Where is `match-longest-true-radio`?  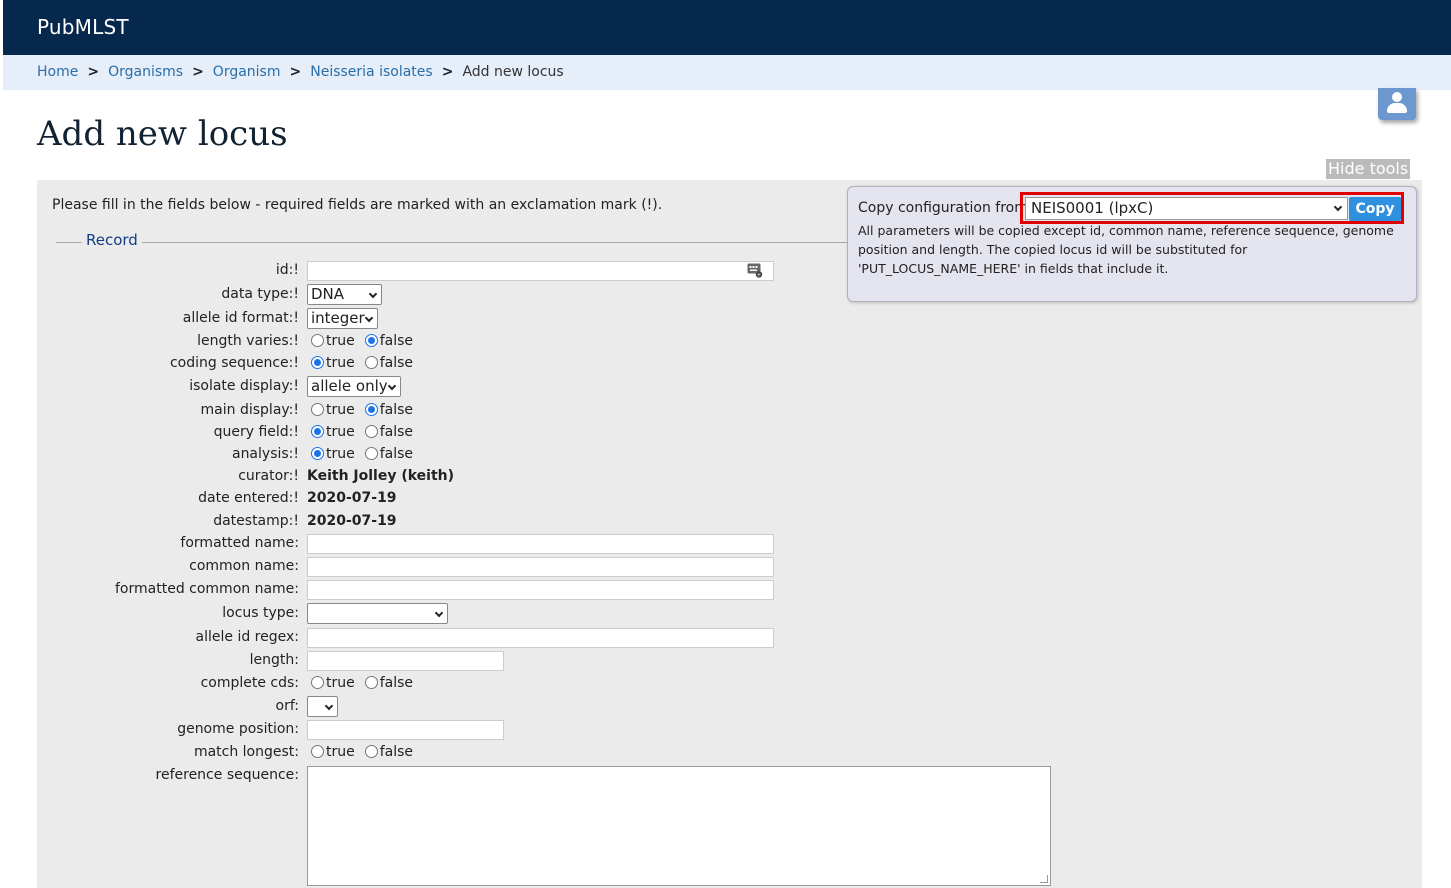
match-longest-true-radio is located at coordinates (317, 751).